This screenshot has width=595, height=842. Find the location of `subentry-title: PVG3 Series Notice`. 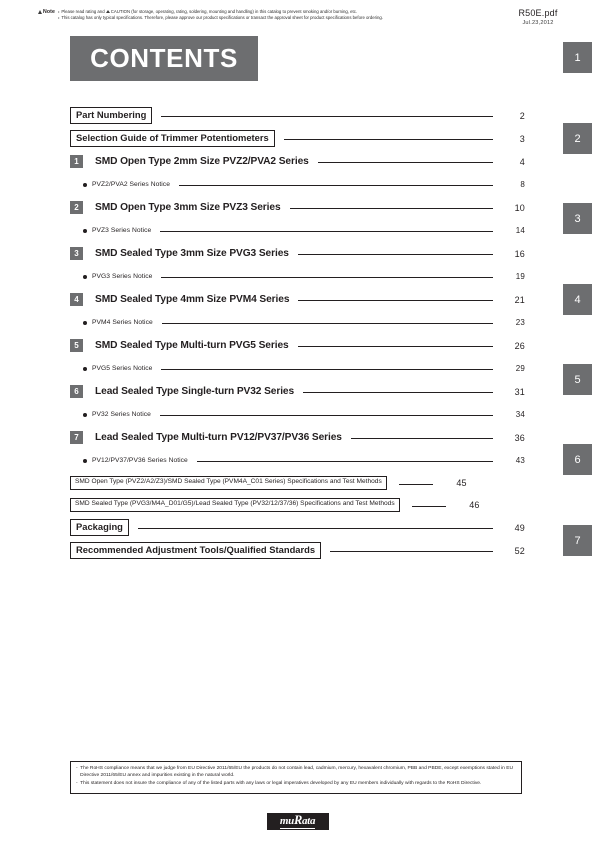

subentry-title: PVG3 Series Notice is located at coordinates (122, 276).